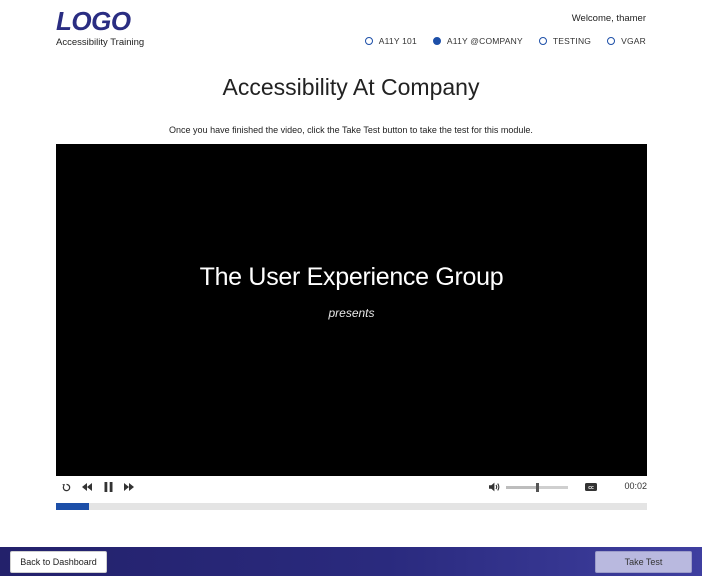 The image size is (702, 576). I want to click on logo: LOGO, so click(93, 21).